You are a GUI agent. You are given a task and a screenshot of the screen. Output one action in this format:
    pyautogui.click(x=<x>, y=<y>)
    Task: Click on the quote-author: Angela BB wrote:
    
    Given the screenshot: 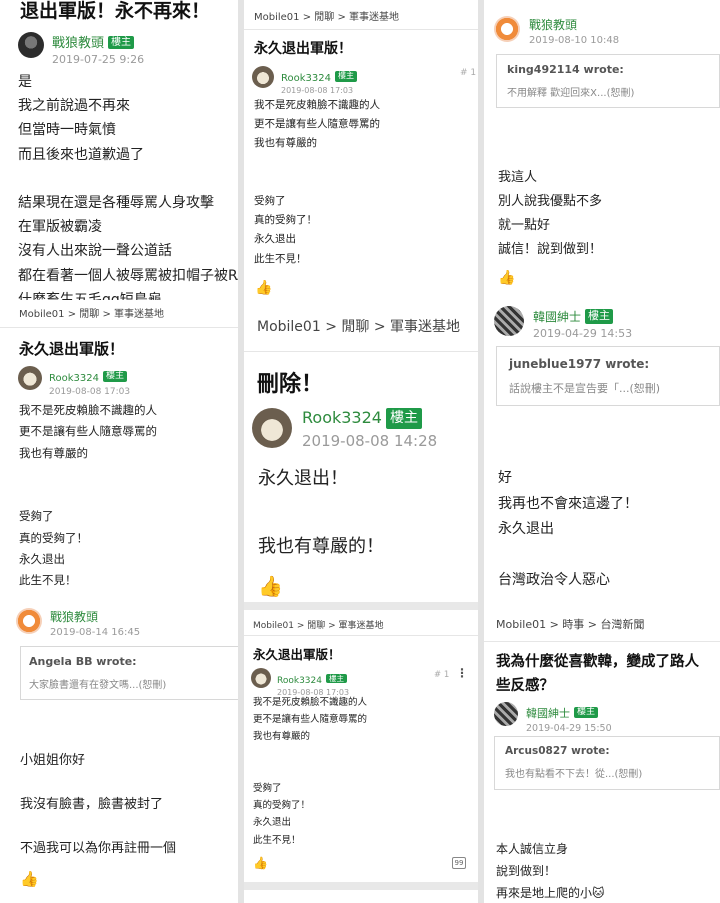 What is the action you would take?
    pyautogui.click(x=130, y=661)
    